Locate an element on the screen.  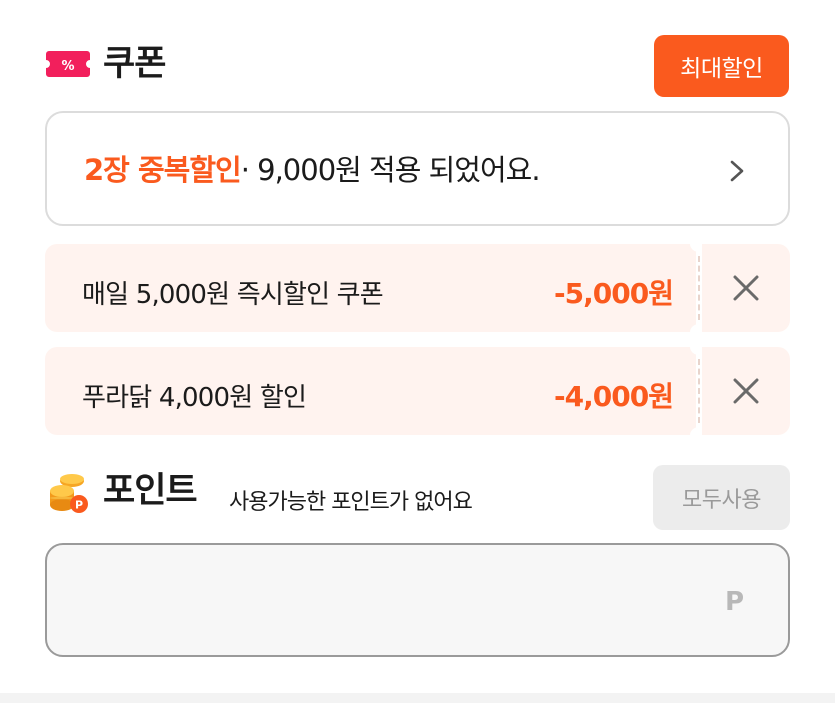
use-all-points-button: 모두사용 is located at coordinates (721, 497).